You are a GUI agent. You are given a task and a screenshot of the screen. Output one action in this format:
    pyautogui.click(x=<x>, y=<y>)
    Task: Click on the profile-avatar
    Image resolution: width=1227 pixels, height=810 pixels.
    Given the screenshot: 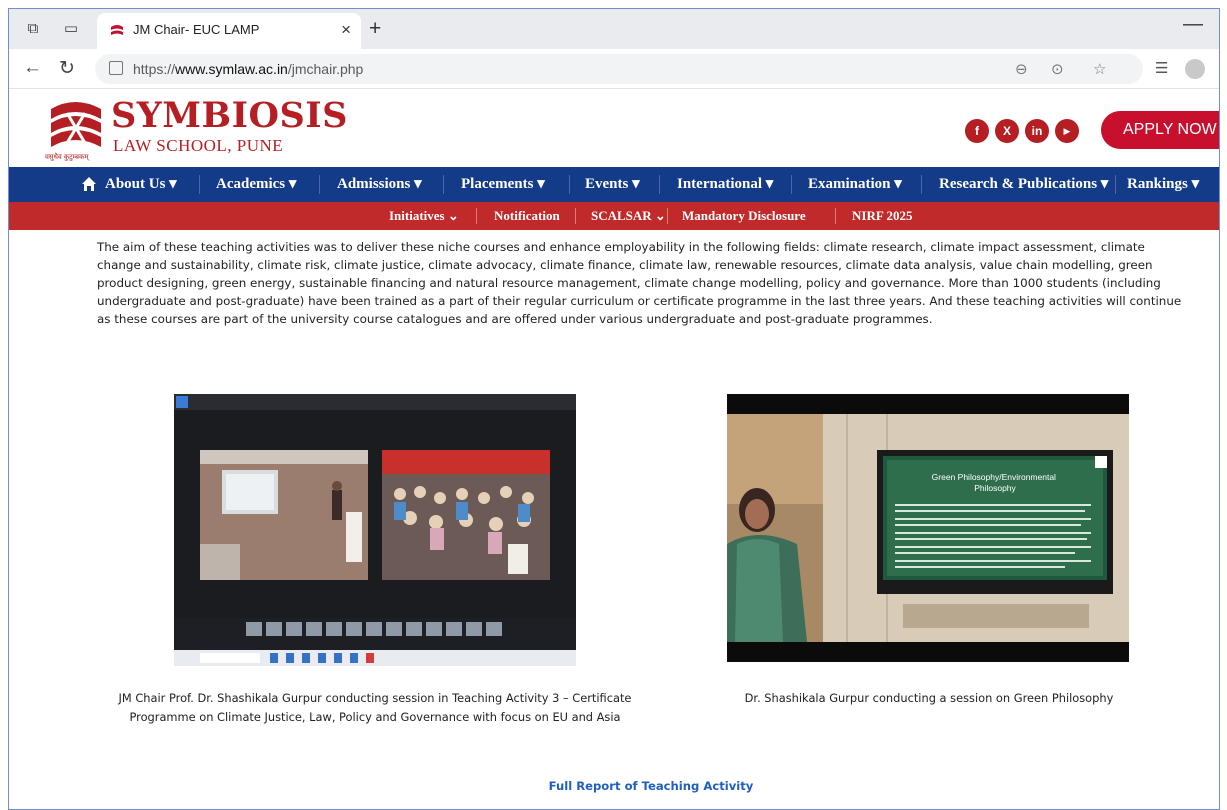 What is the action you would take?
    pyautogui.click(x=1195, y=69)
    